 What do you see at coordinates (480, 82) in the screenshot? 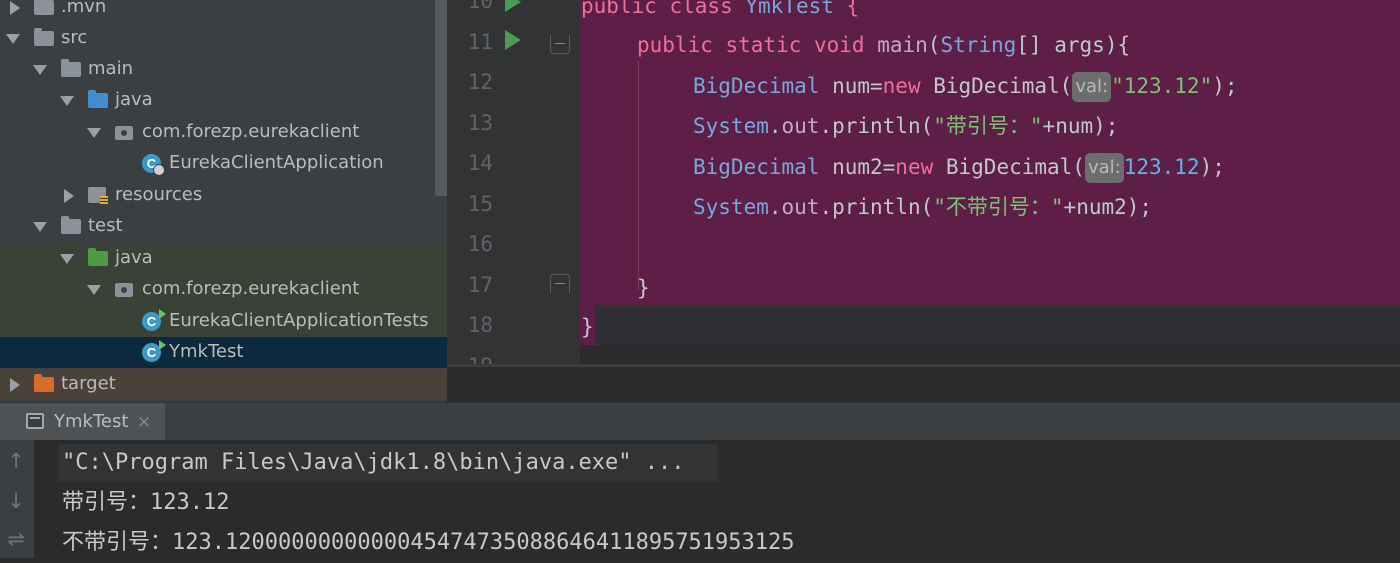
I see `line-number: 12` at bounding box center [480, 82].